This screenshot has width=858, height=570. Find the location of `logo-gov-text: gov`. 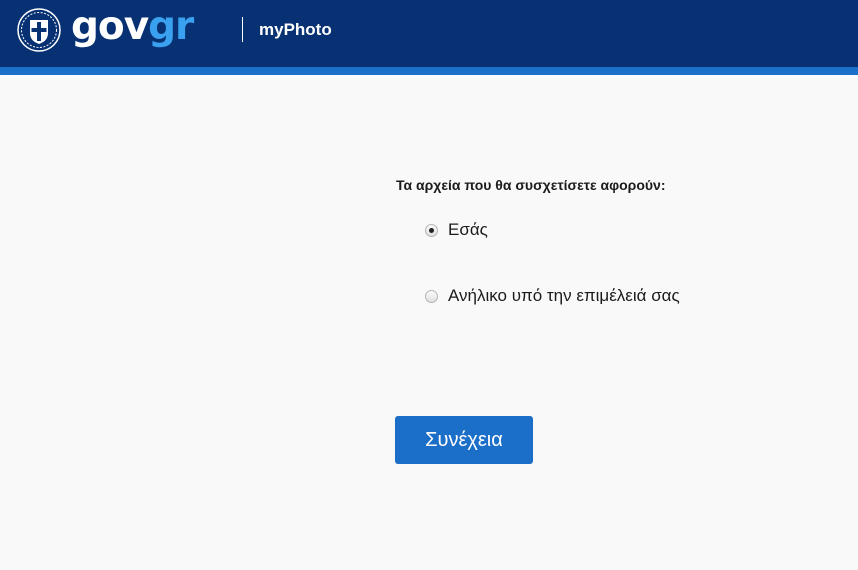

logo-gov-text: gov is located at coordinates (110, 26).